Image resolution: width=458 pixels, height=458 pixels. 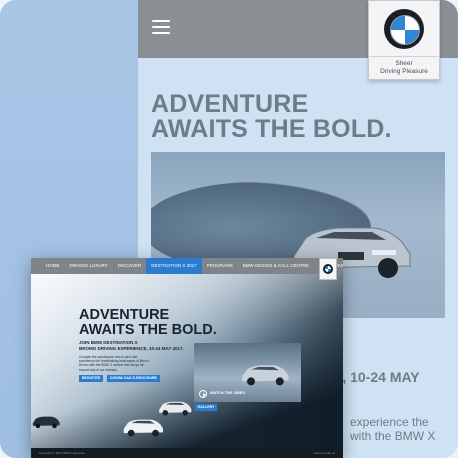 What do you see at coordinates (133, 378) in the screenshot?
I see `download-brochure-button: DOWNLOAD E-BROCHURE` at bounding box center [133, 378].